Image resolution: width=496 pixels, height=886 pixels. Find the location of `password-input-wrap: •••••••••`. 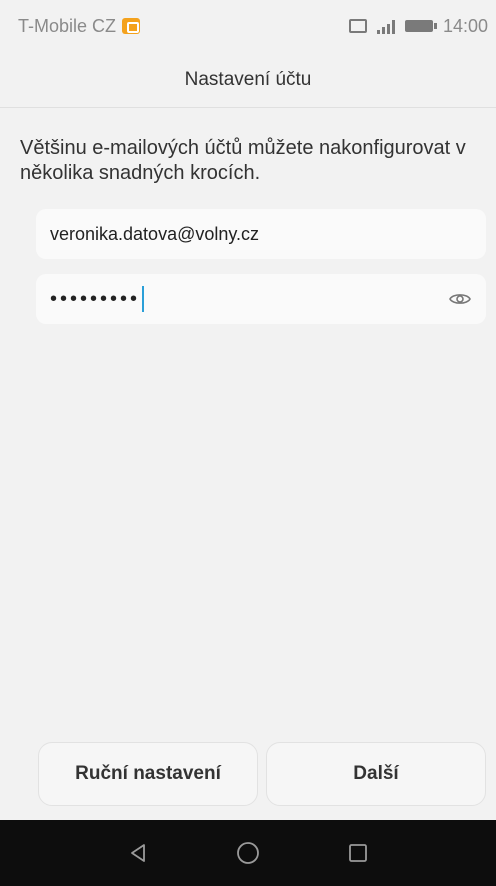

password-input-wrap: ••••••••• is located at coordinates (97, 299).